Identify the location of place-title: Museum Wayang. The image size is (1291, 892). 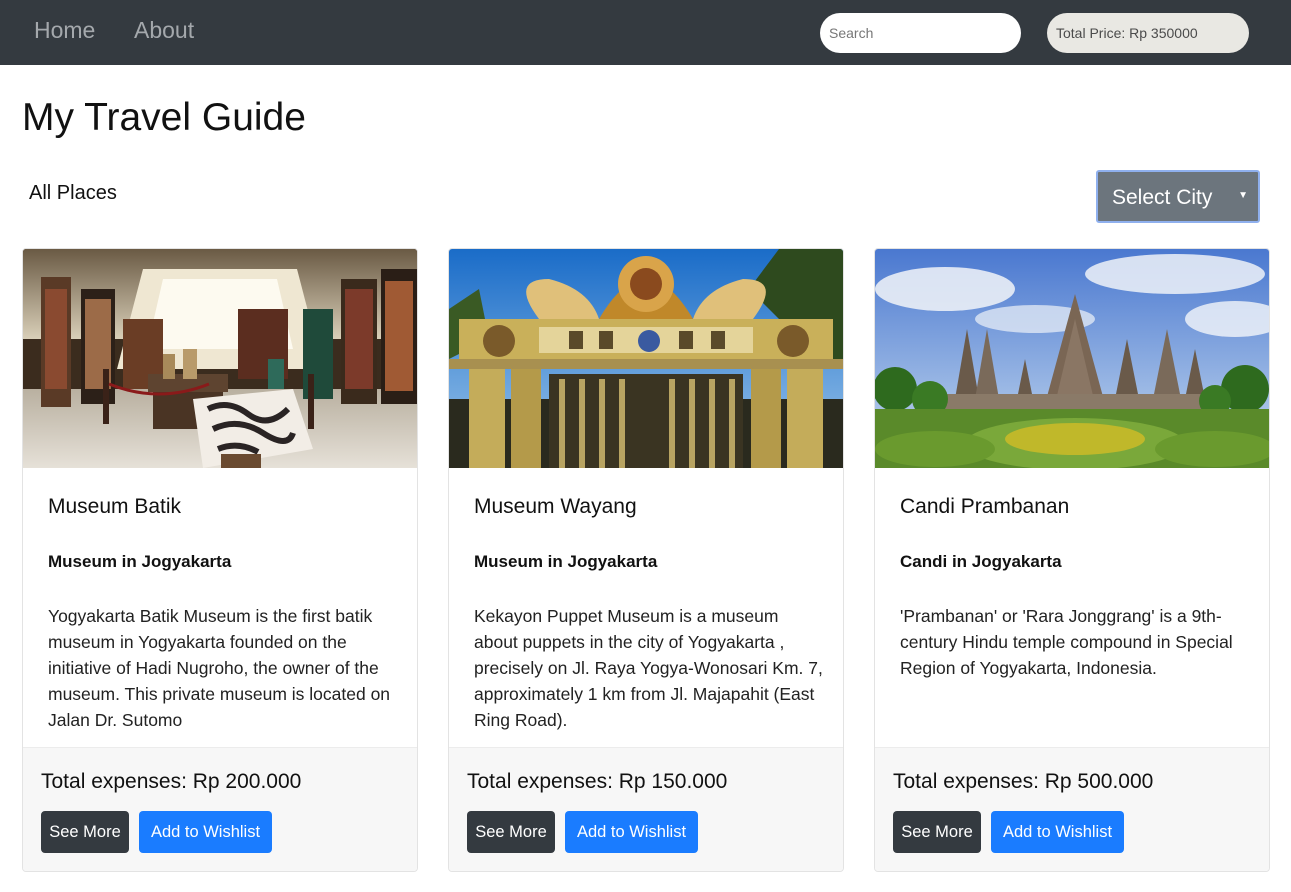
(555, 506).